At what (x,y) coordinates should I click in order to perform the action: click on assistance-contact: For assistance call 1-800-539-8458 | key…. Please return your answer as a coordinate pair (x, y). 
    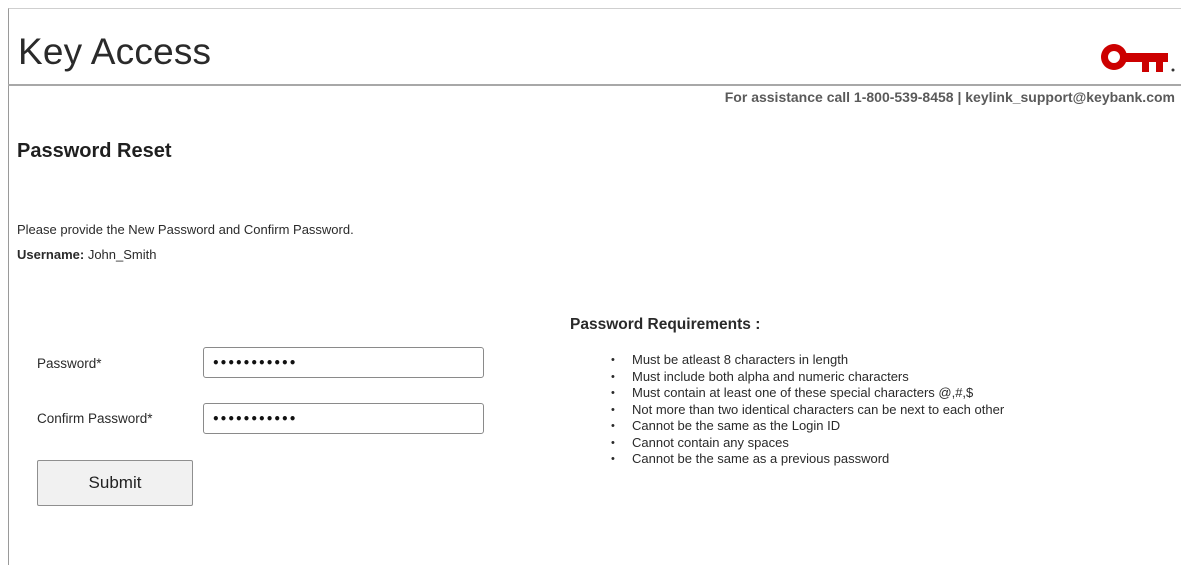
    Looking at the image, I should click on (949, 97).